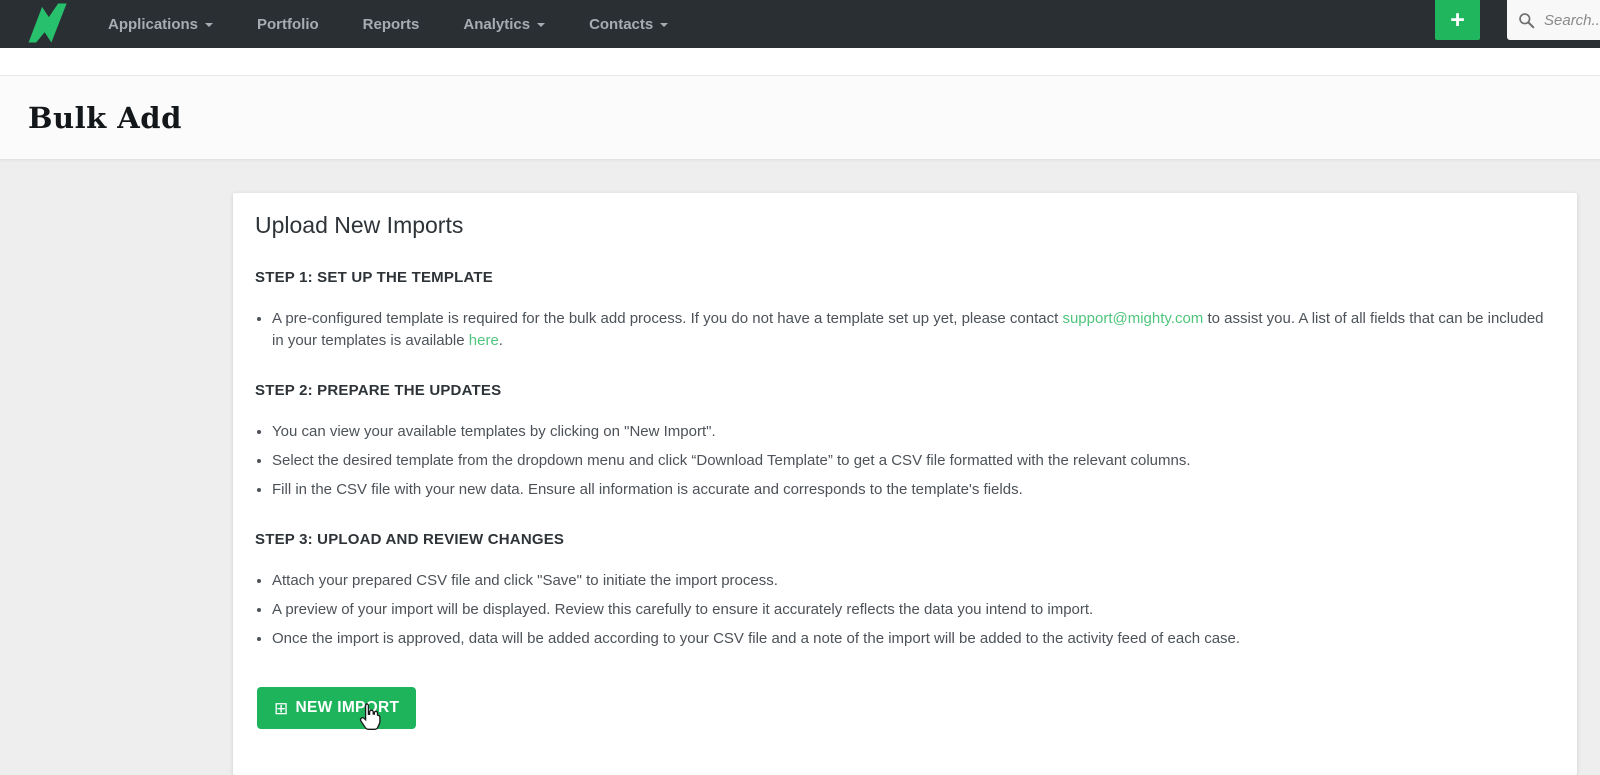 This screenshot has height=775, width=1600. I want to click on nav-item-label: Analytics, so click(497, 24).